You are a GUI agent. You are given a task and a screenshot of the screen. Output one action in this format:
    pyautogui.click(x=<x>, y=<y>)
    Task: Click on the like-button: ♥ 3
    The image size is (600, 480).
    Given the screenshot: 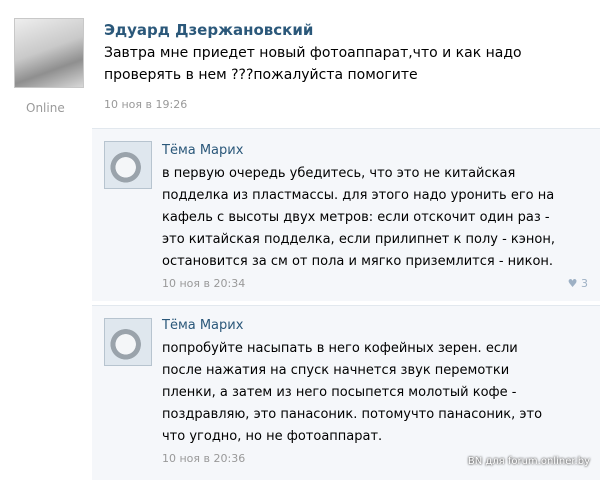 What is the action you would take?
    pyautogui.click(x=578, y=283)
    